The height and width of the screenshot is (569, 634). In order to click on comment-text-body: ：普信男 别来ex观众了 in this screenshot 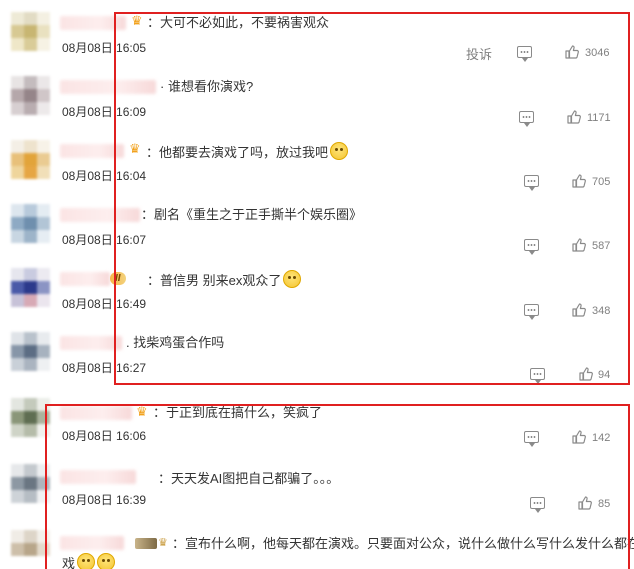, I will do `click(214, 280)`.